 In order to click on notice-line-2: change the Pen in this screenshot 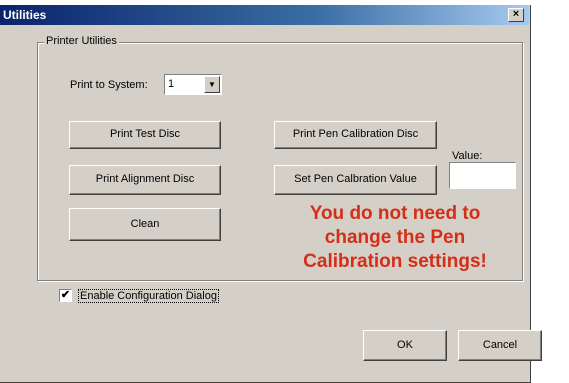, I will do `click(395, 237)`.